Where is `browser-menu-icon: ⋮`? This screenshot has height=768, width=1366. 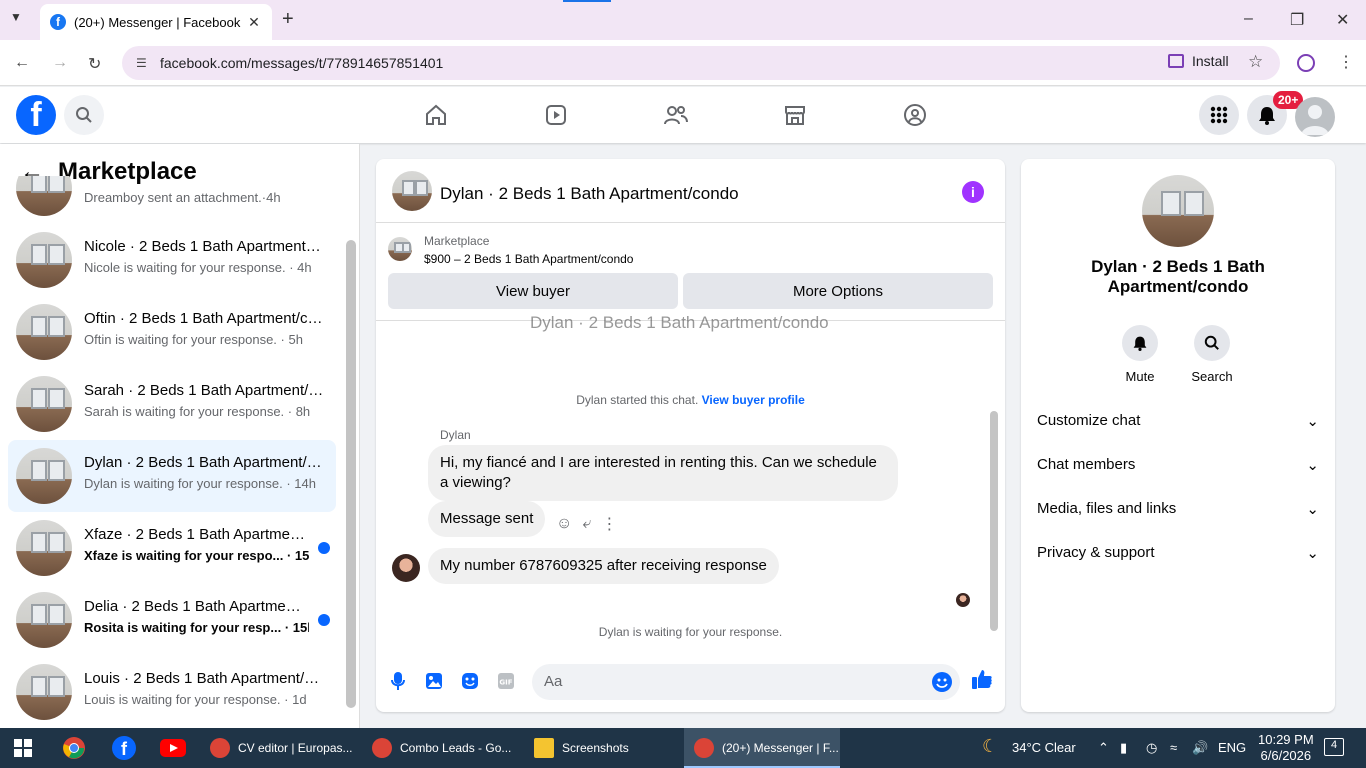
browser-menu-icon: ⋮ is located at coordinates (1346, 62).